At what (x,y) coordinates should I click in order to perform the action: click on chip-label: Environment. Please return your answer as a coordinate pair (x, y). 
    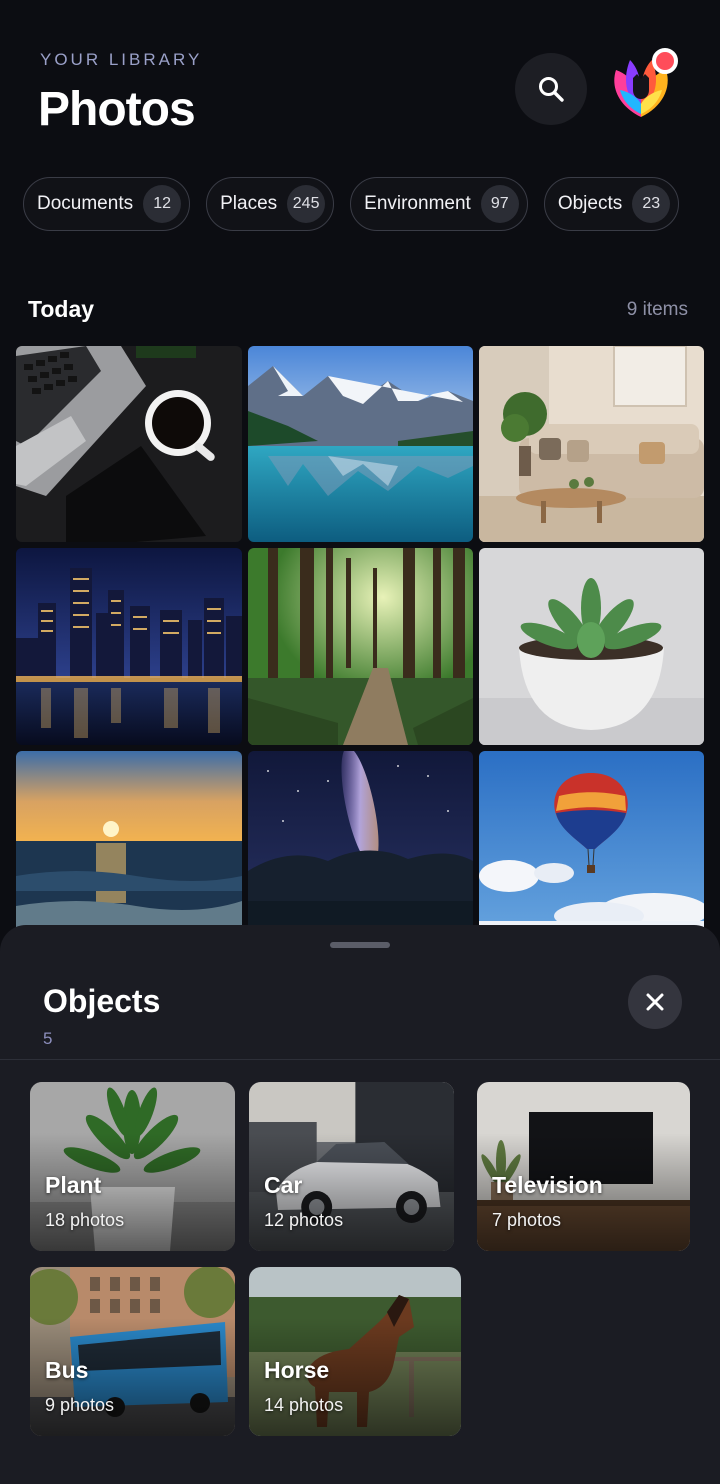
    Looking at the image, I should click on (417, 203).